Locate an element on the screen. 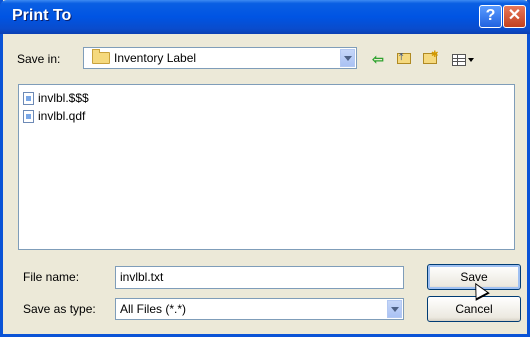 This screenshot has height=337, width=530. new-folder-icon is located at coordinates (430, 56).